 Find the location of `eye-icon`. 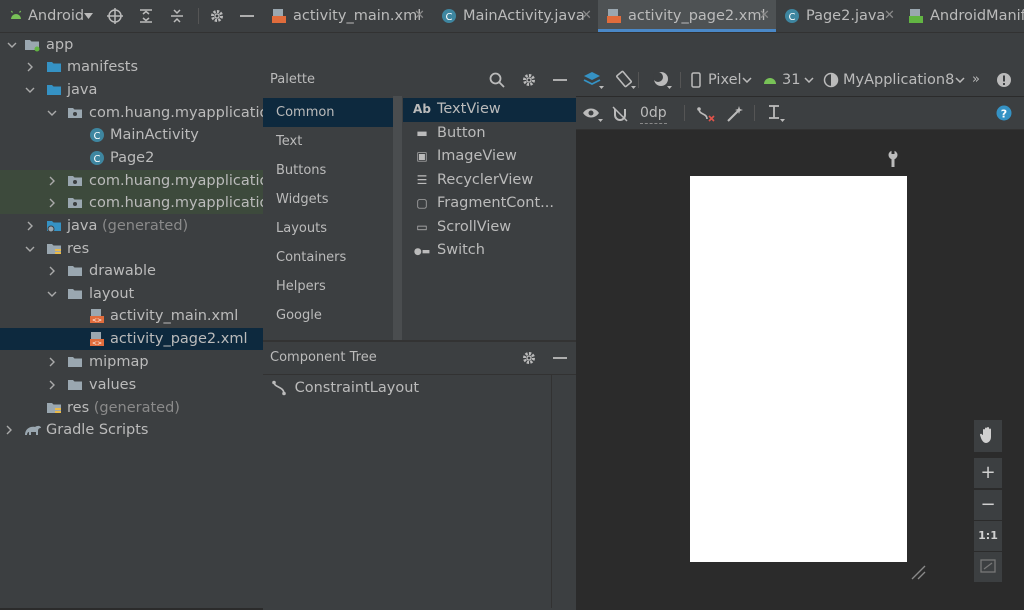

eye-icon is located at coordinates (593, 114).